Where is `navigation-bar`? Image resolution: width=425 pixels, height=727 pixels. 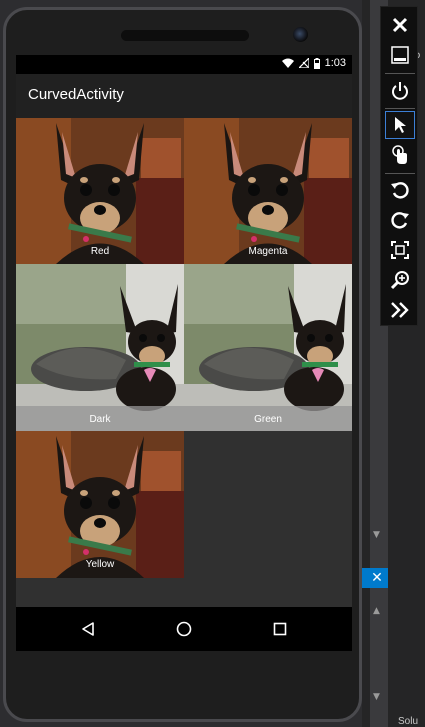
navigation-bar is located at coordinates (184, 629).